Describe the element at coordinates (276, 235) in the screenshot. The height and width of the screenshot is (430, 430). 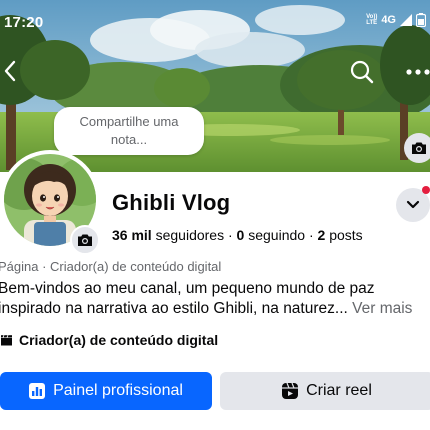
I see `following-label: seguindo` at that location.